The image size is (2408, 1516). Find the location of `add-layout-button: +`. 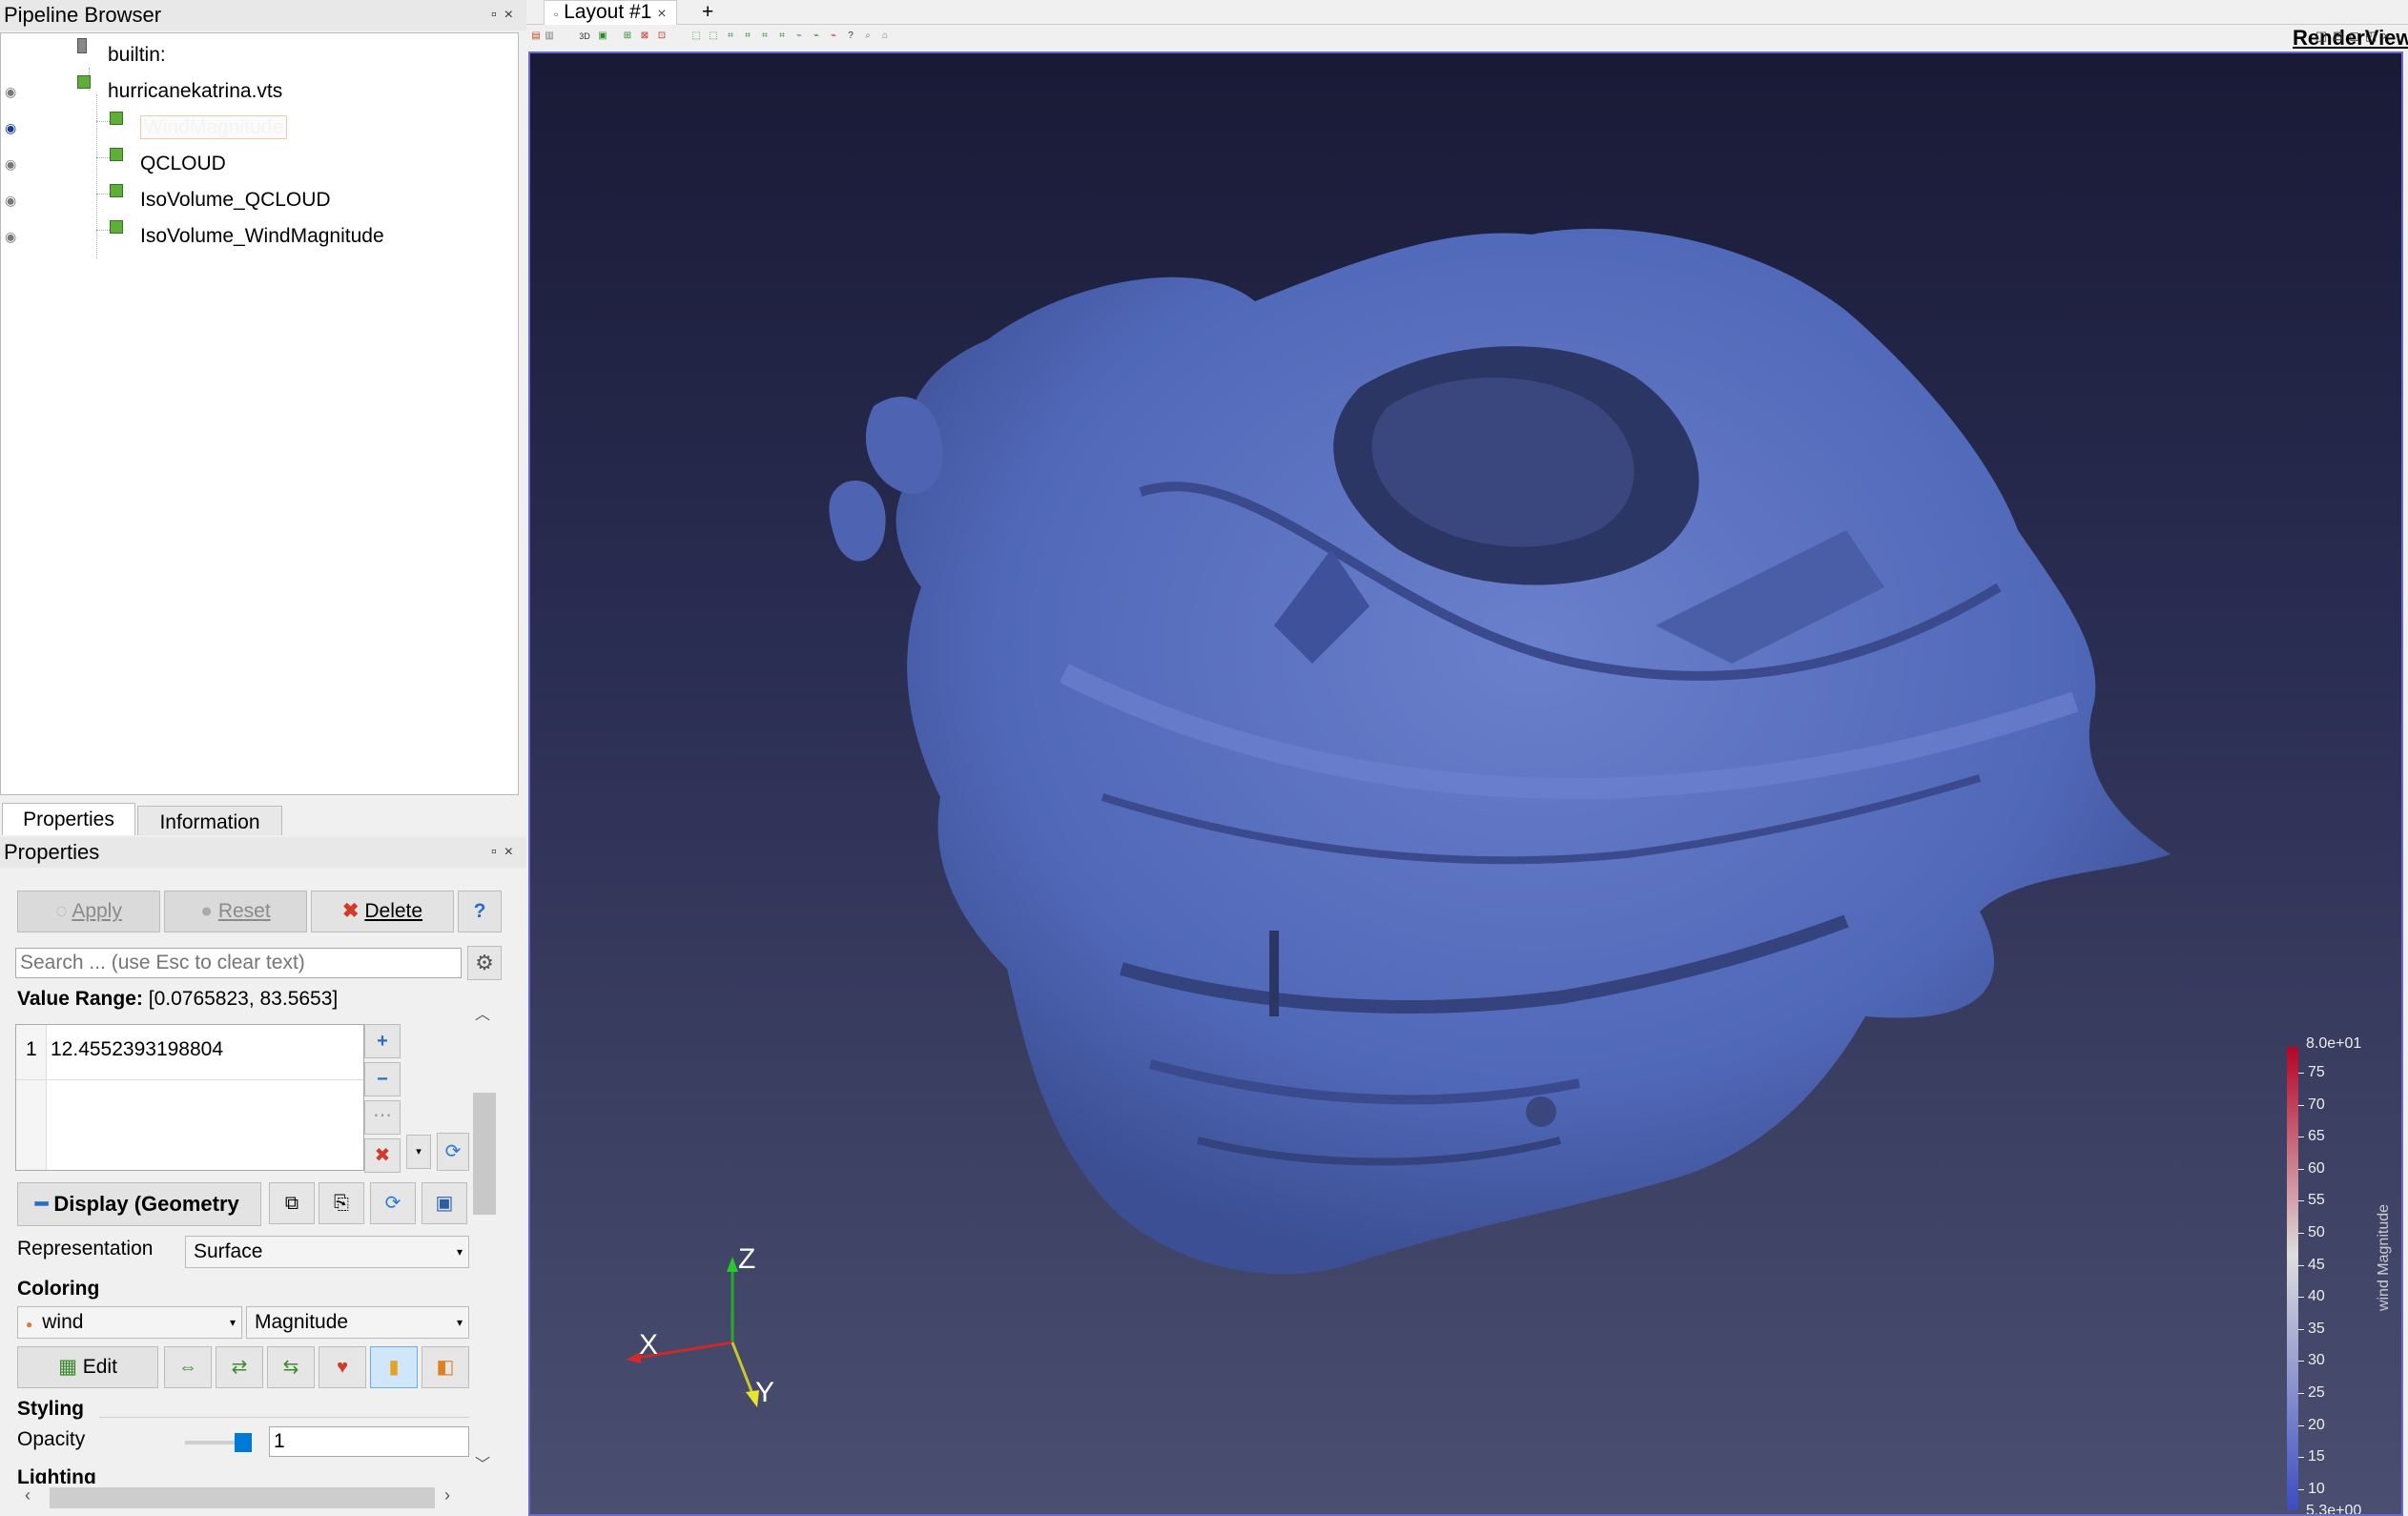

add-layout-button: + is located at coordinates (707, 12).